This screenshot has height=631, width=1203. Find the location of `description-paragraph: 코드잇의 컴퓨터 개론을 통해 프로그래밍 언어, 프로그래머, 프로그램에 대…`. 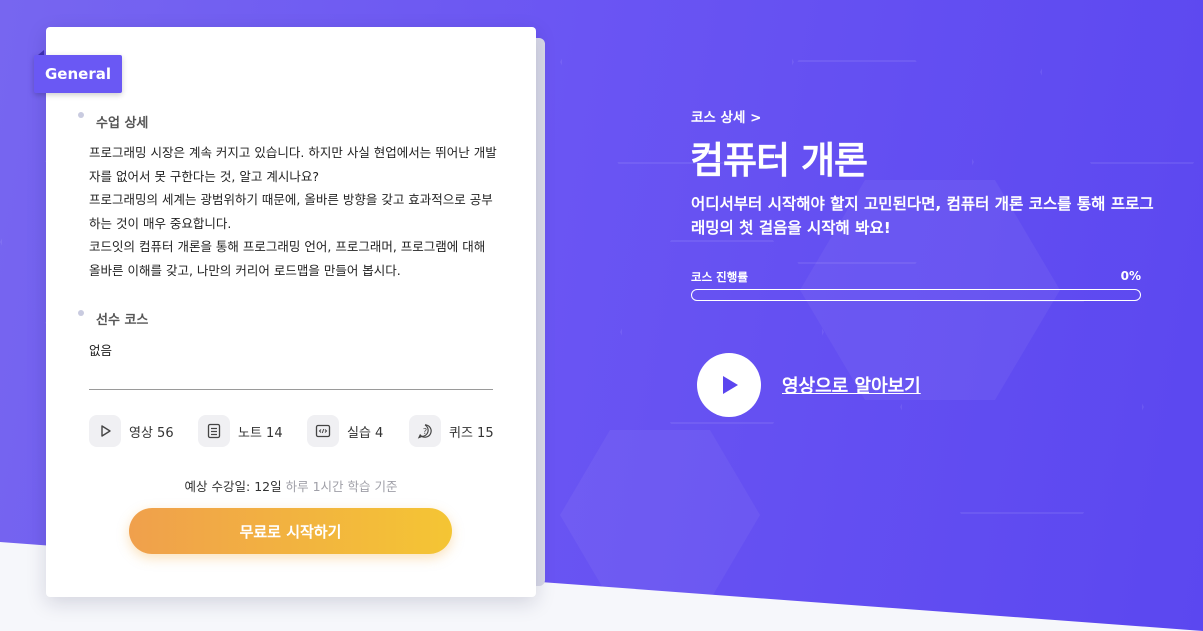

description-paragraph: 코드잇의 컴퓨터 개론을 통해 프로그래밍 언어, 프로그래머, 프로그램에 대… is located at coordinates (287, 258).